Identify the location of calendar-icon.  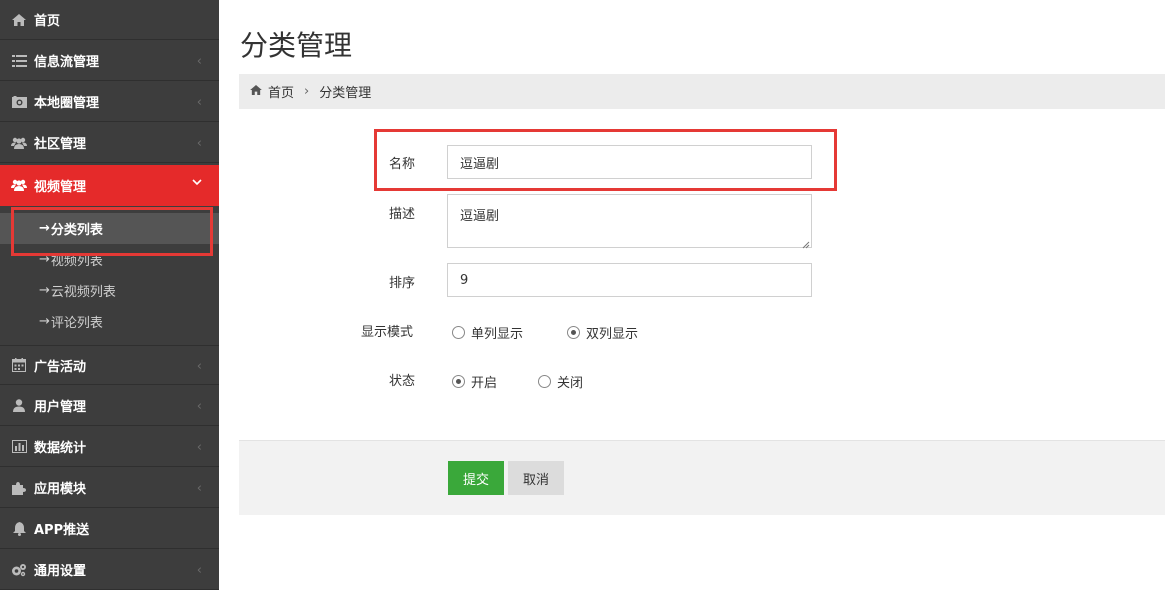
(19, 365).